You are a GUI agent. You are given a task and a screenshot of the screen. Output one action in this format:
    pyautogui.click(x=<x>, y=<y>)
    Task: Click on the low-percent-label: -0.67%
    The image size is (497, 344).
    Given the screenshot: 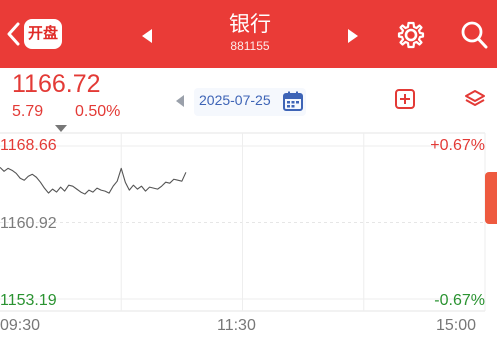 What is the action you would take?
    pyautogui.click(x=459, y=300)
    